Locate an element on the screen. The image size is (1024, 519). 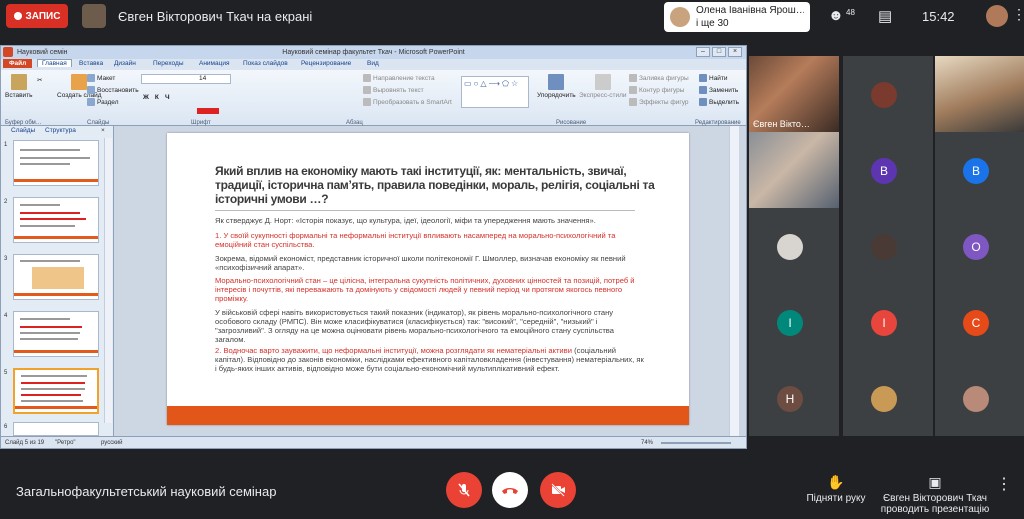
active-speakers-chip: Олена Іванівна Ярош… і ще 30 is located at coordinates (737, 17).